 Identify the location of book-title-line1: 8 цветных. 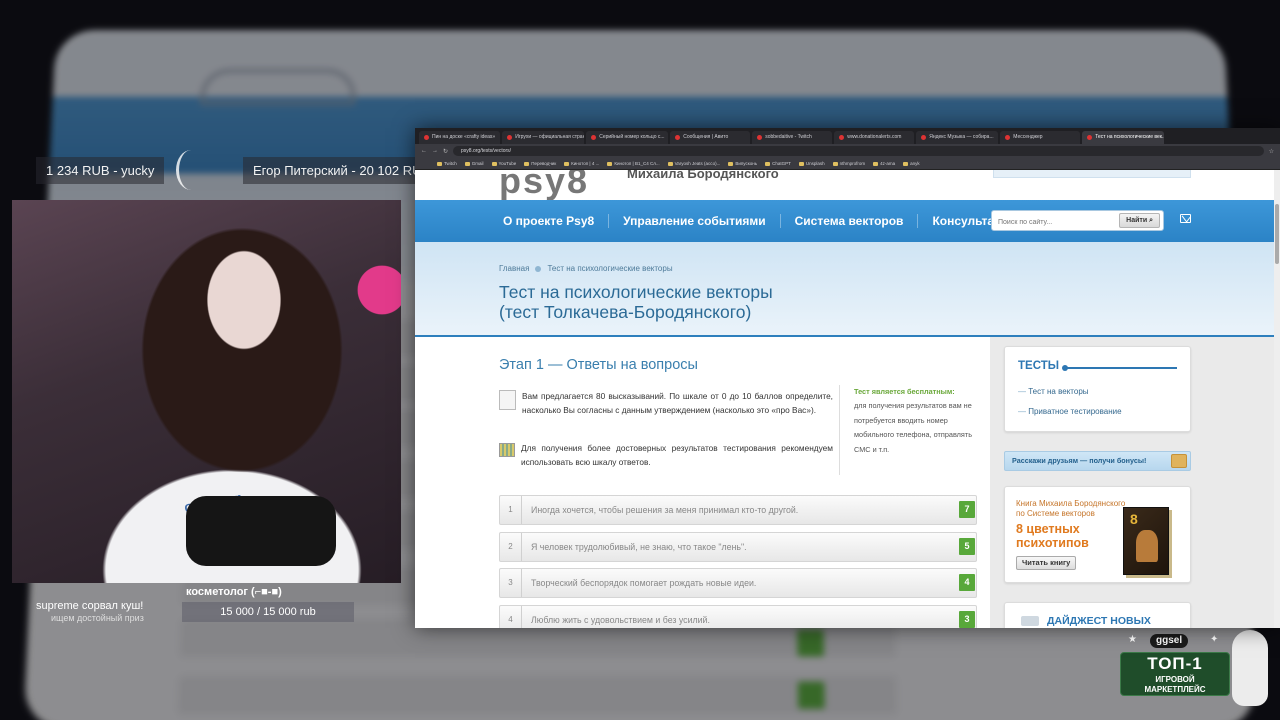
(1048, 529).